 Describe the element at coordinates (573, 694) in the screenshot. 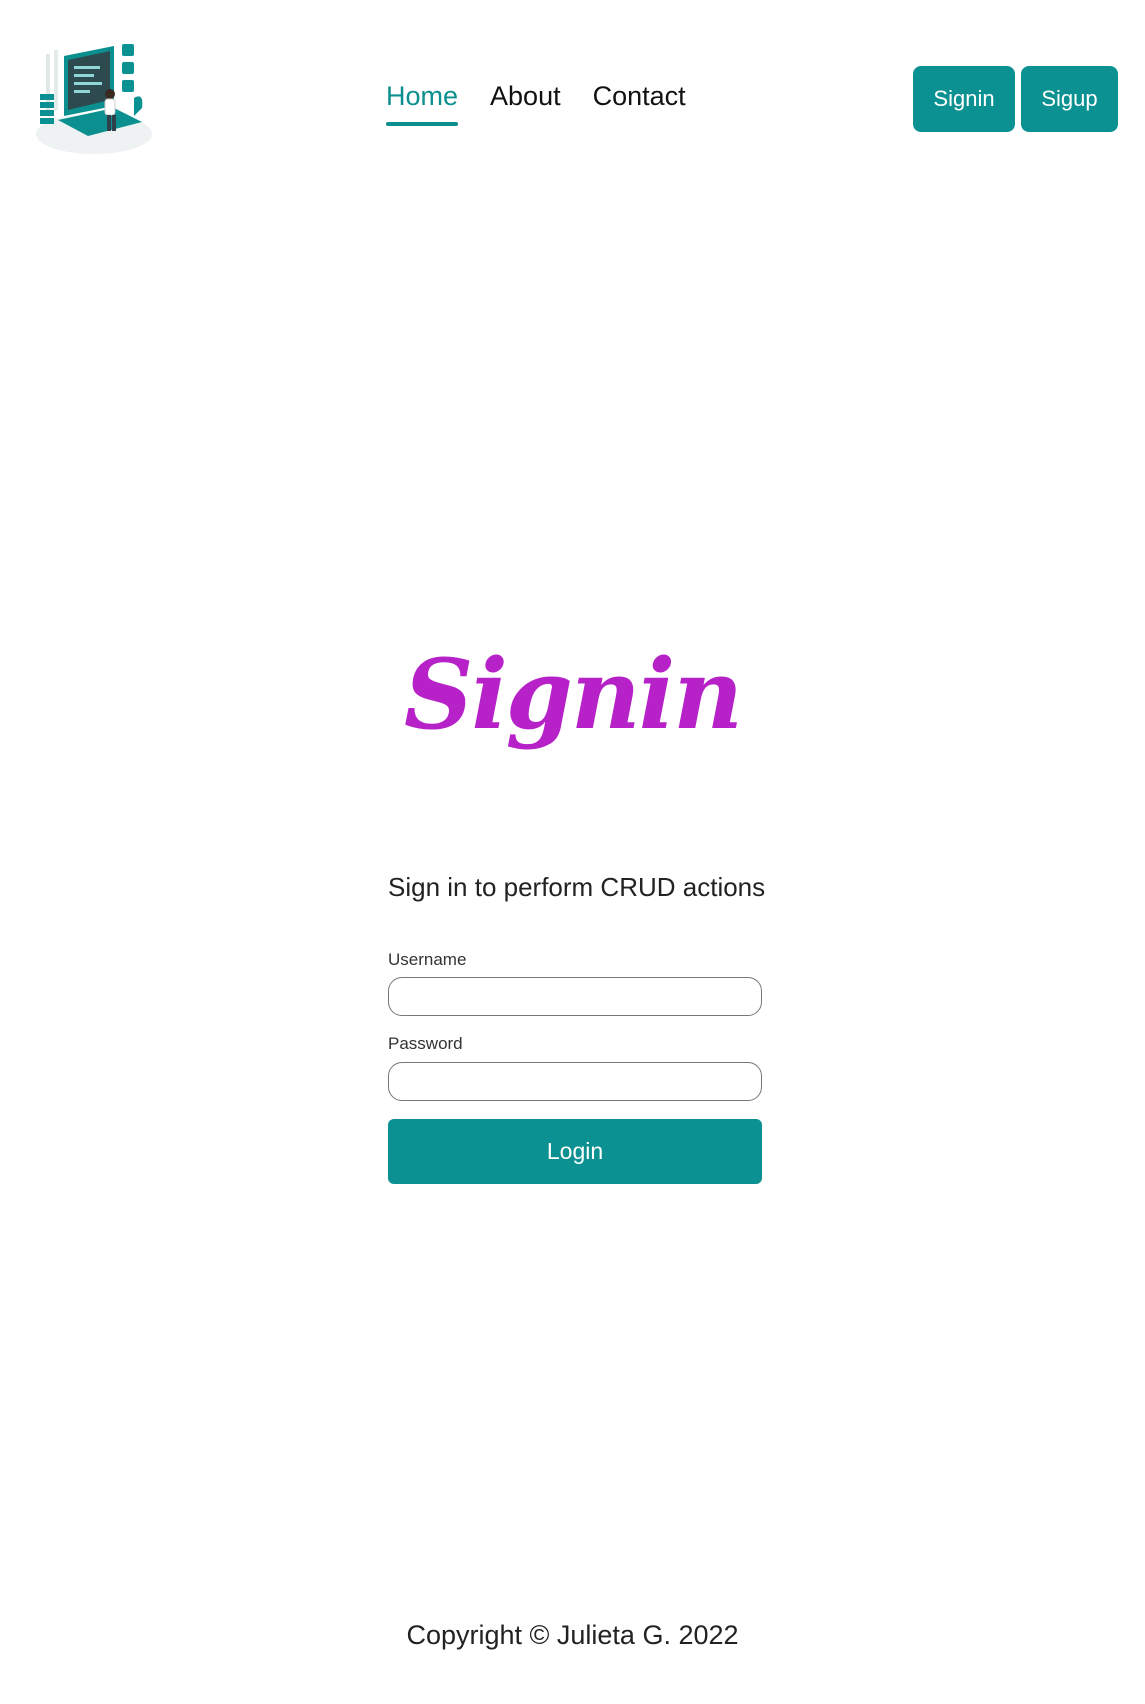

I see `page-title: Signin` at that location.